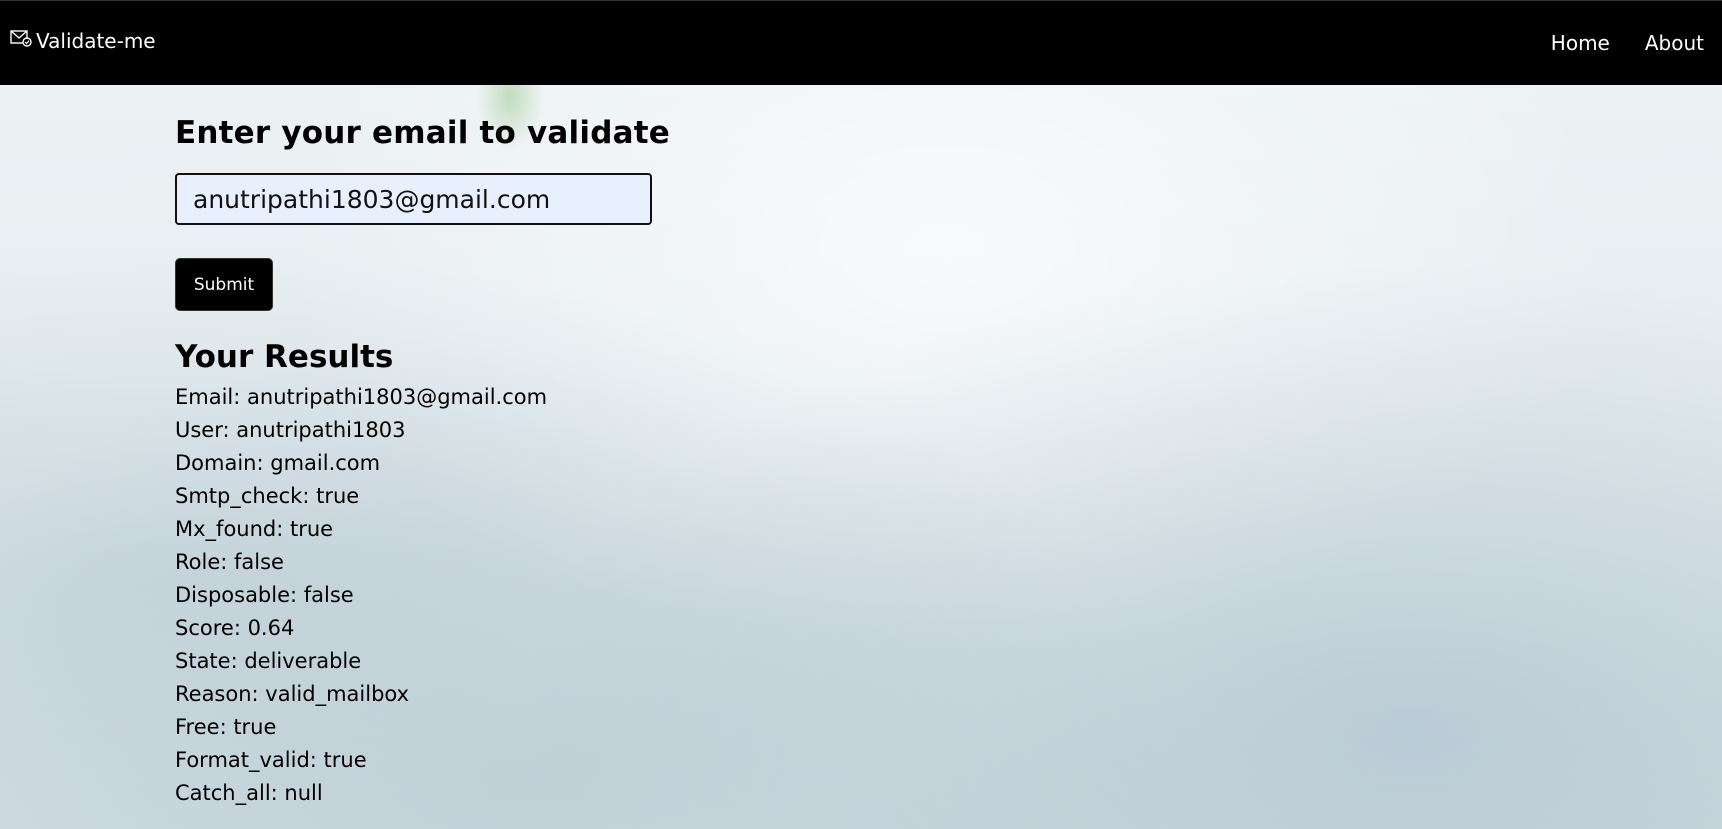 This screenshot has height=829, width=1722. What do you see at coordinates (290, 430) in the screenshot?
I see `result-user: User: anutripathi1803` at bounding box center [290, 430].